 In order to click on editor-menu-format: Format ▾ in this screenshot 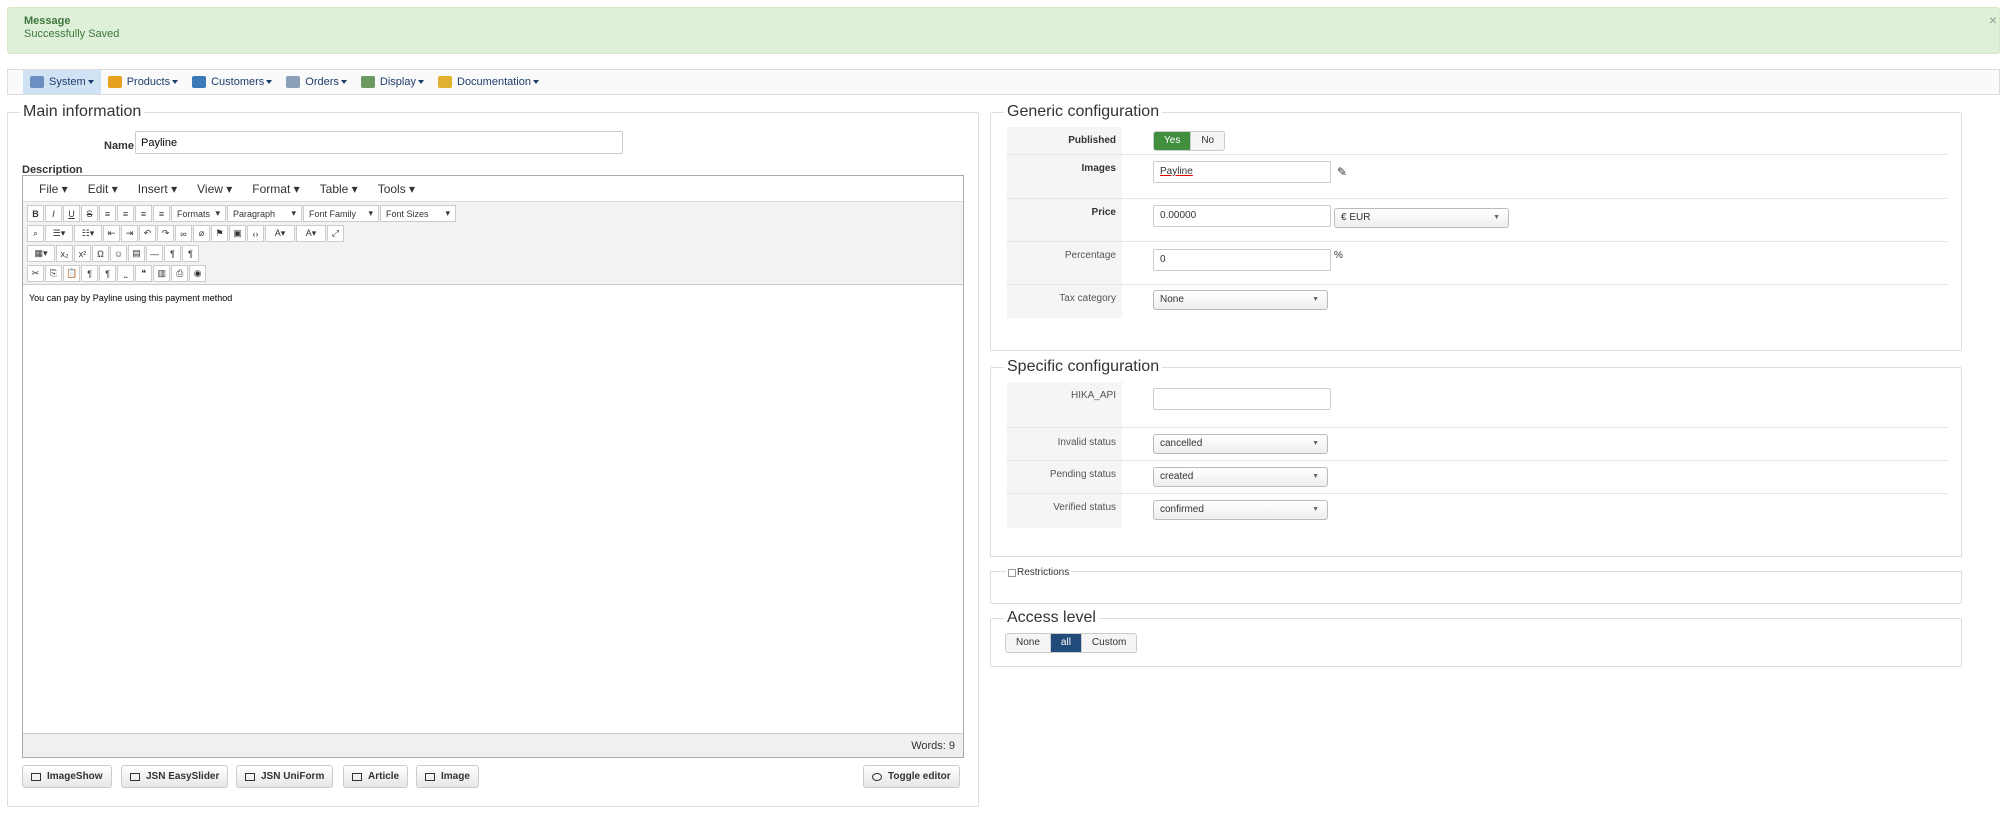, I will do `click(275, 189)`.